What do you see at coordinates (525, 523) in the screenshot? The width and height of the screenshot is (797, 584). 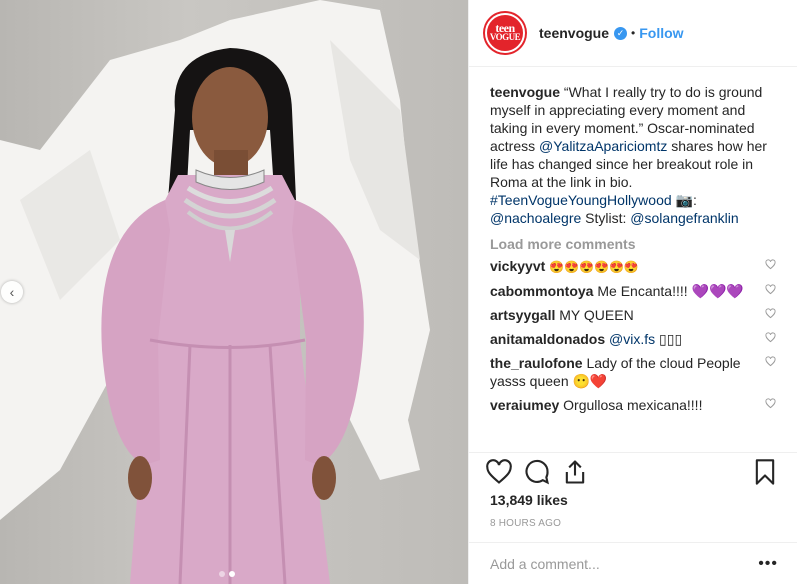 I see `post-timestamp: 8 HOURS AGO` at bounding box center [525, 523].